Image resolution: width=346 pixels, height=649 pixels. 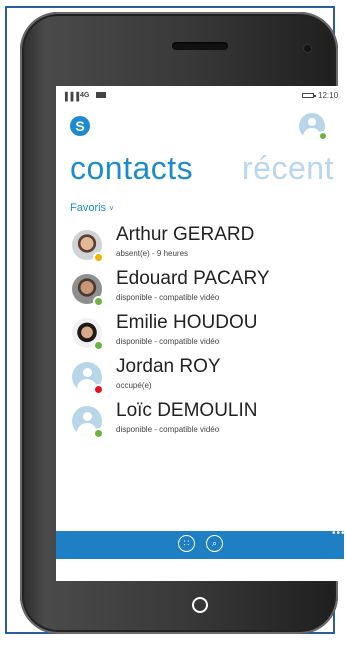 I want to click on home-button, so click(x=200, y=605).